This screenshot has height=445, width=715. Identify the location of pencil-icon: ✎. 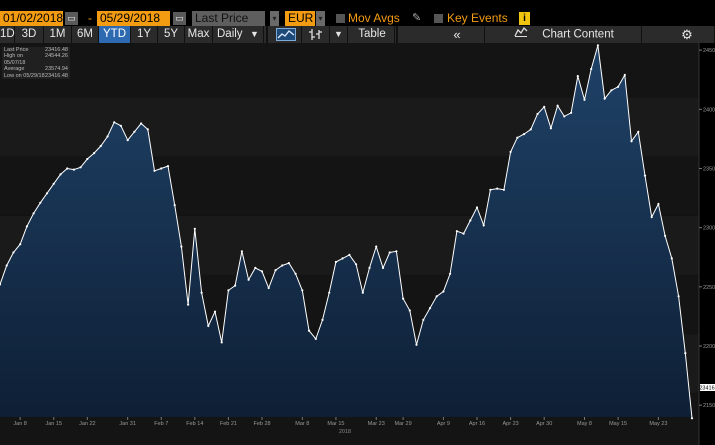
(416, 18).